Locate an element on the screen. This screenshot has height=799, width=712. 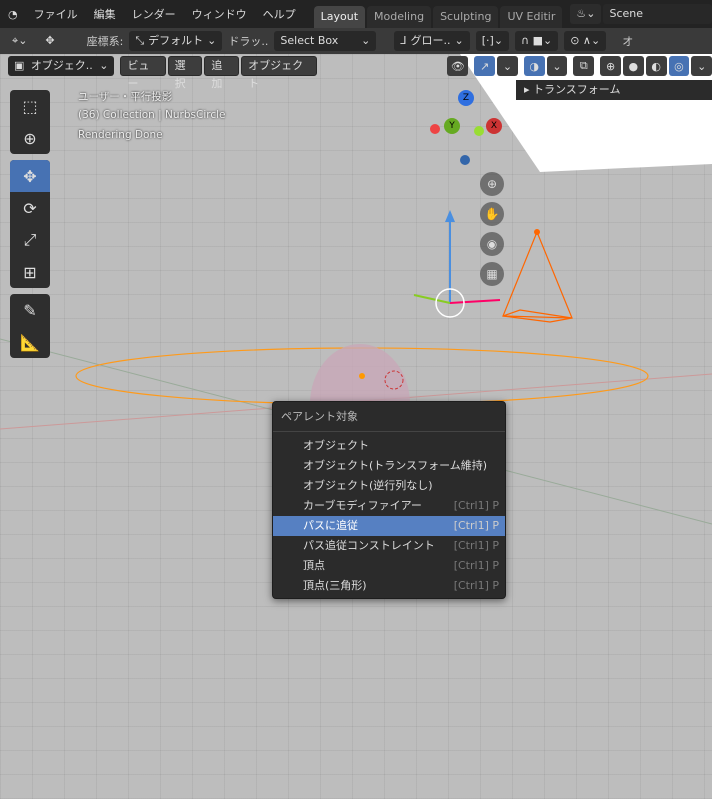
gizmo-toggle-icon: ↗ is located at coordinates (485, 66).